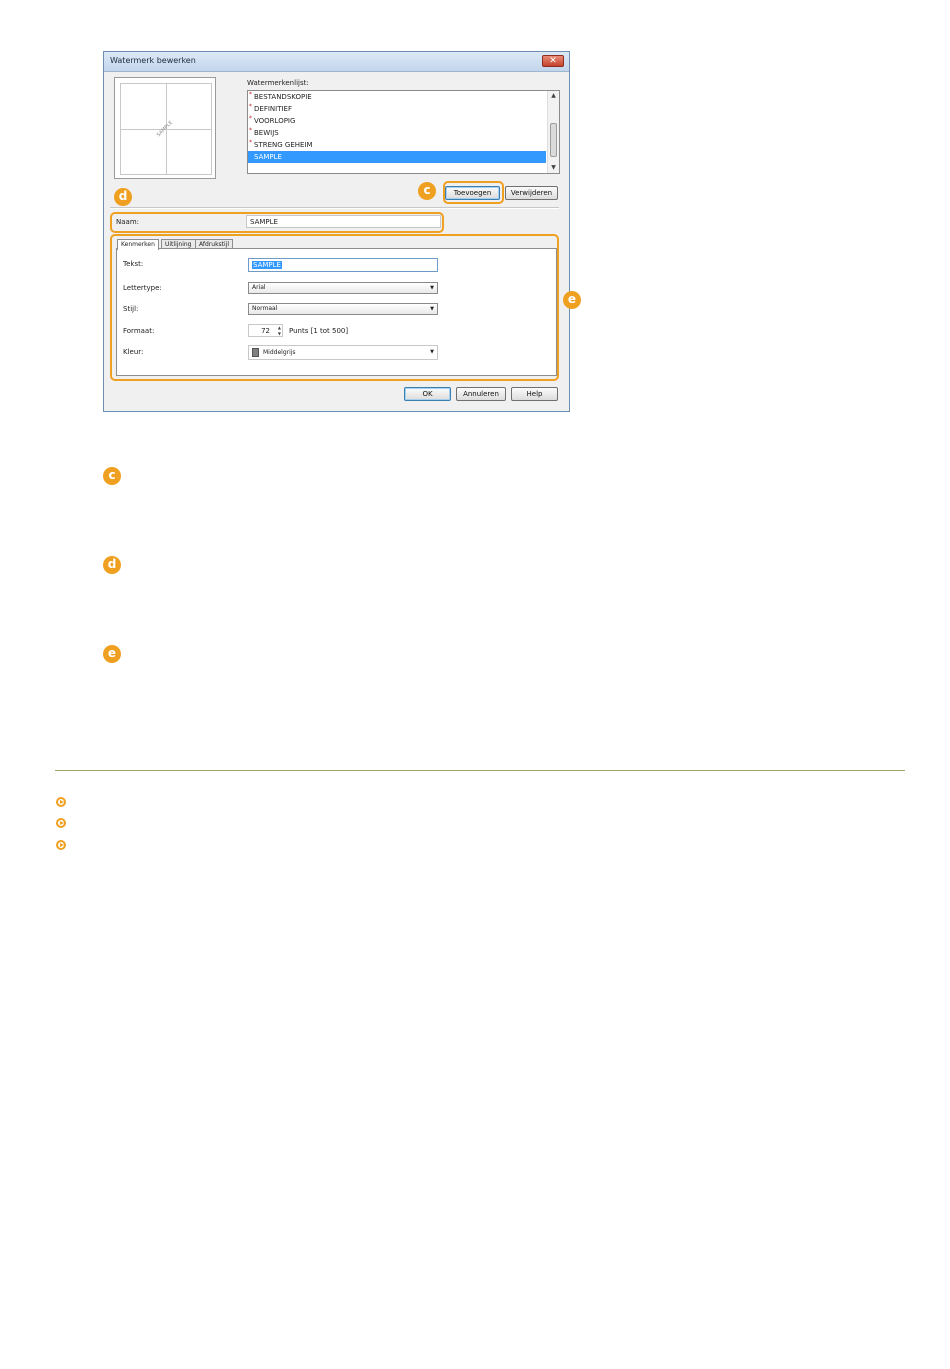 This screenshot has height=1369, width=950. I want to click on callout-d-highlight, so click(277, 222).